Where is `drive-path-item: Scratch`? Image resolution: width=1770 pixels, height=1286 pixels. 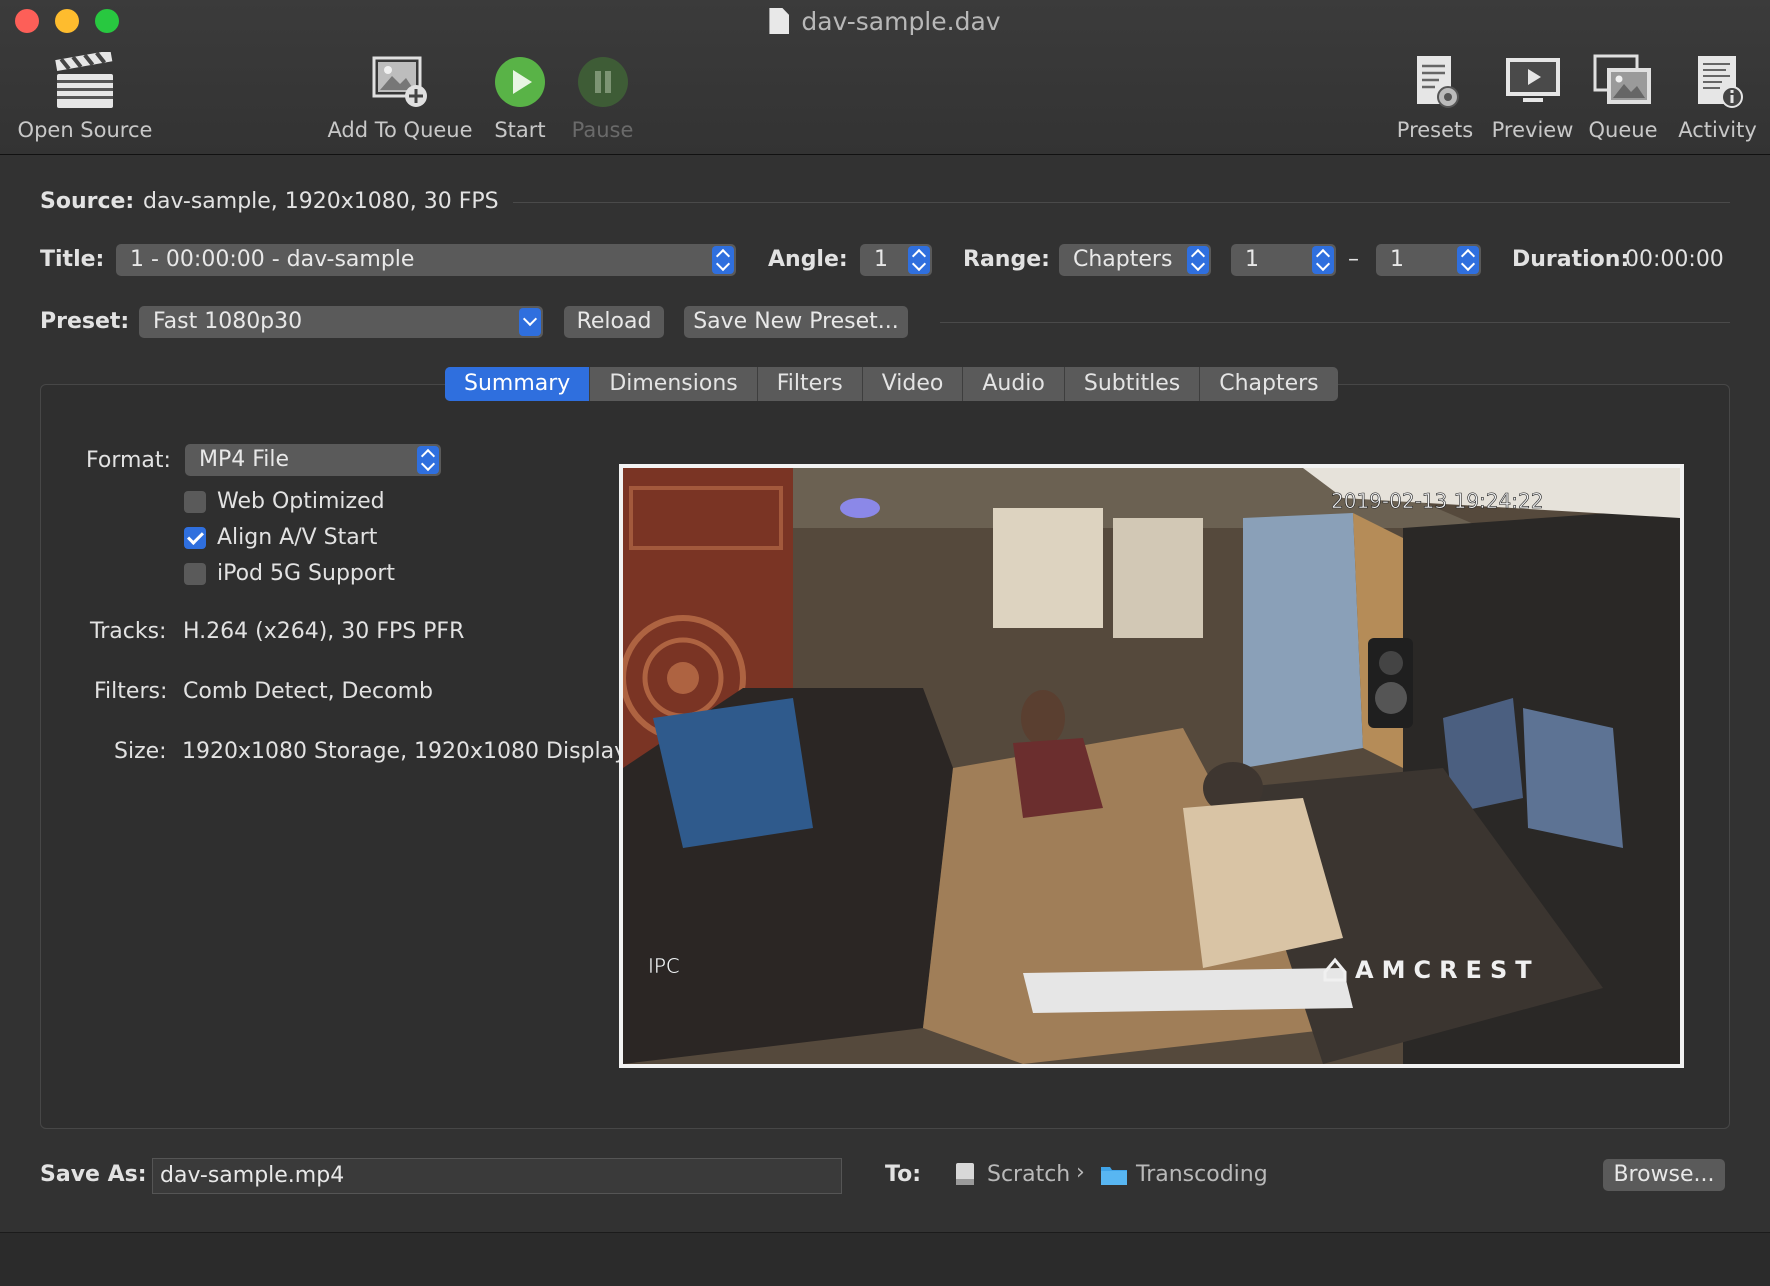
drive-path-item: Scratch is located at coordinates (1028, 1174).